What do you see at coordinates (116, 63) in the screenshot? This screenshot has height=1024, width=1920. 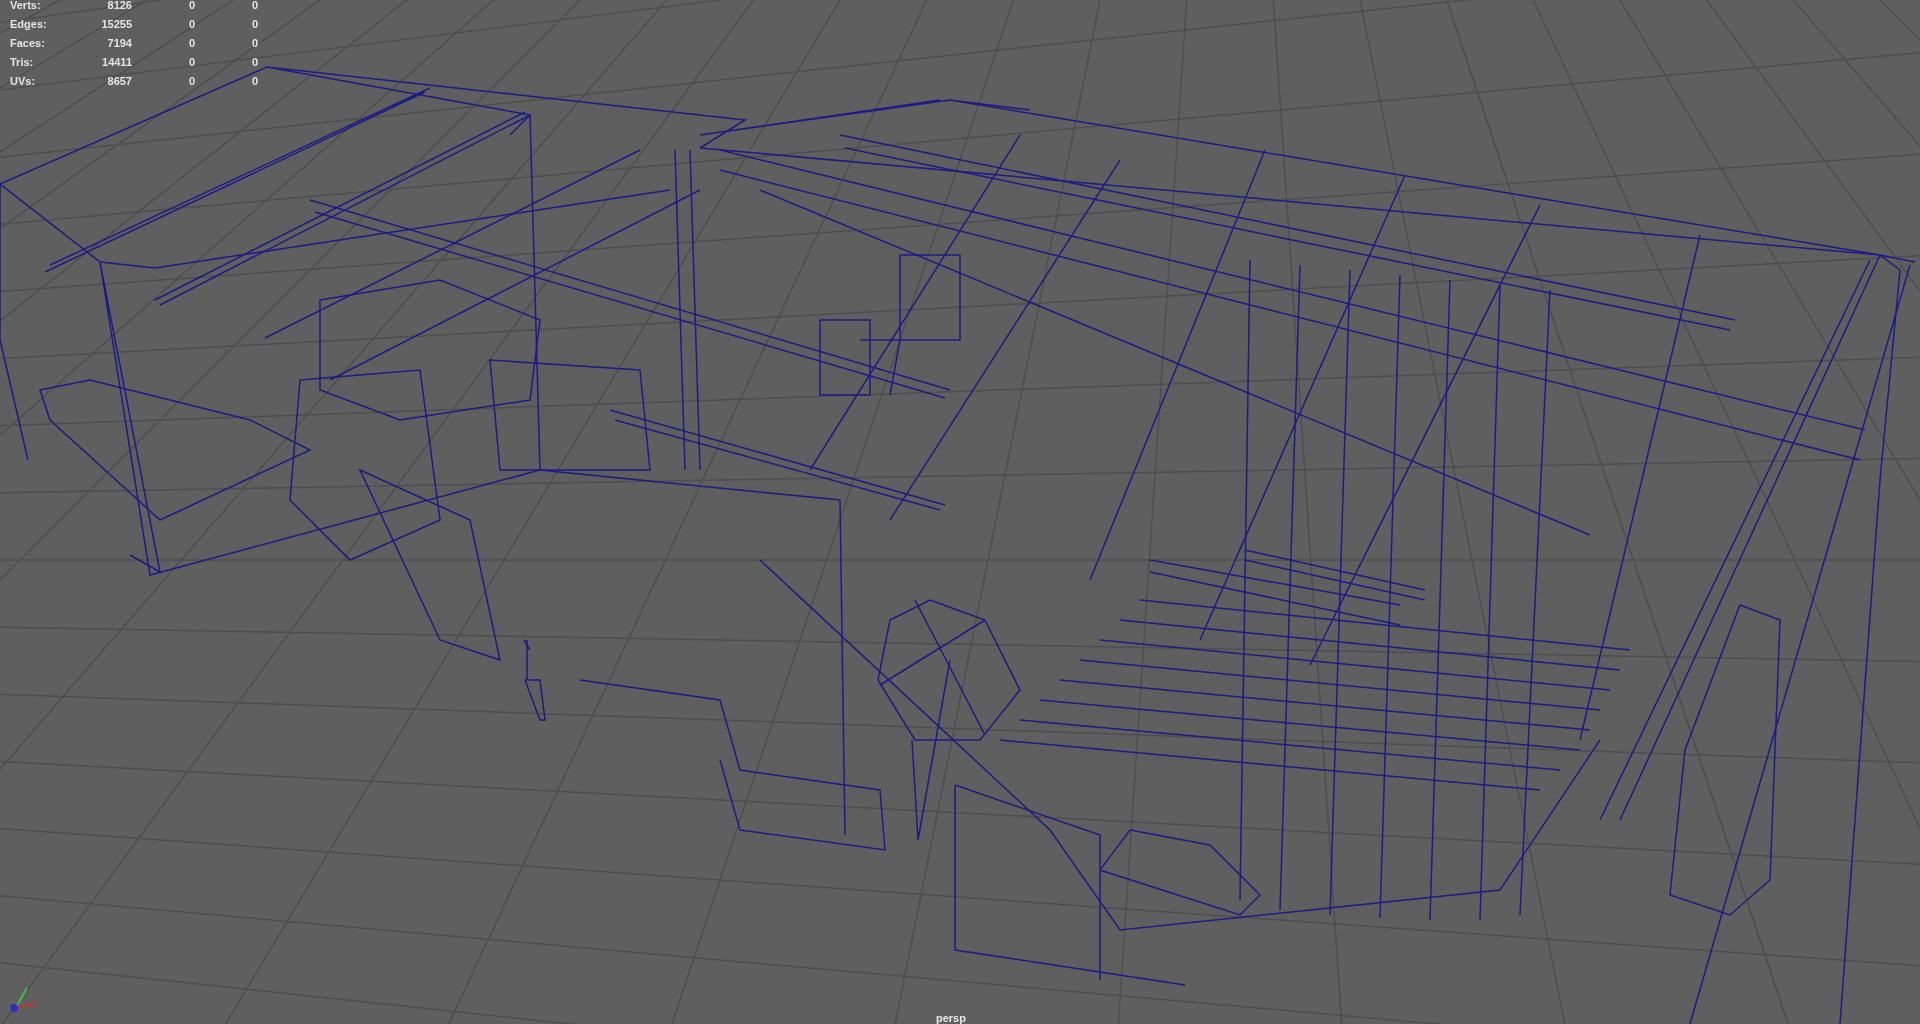 I see `stat-value: 14411` at bounding box center [116, 63].